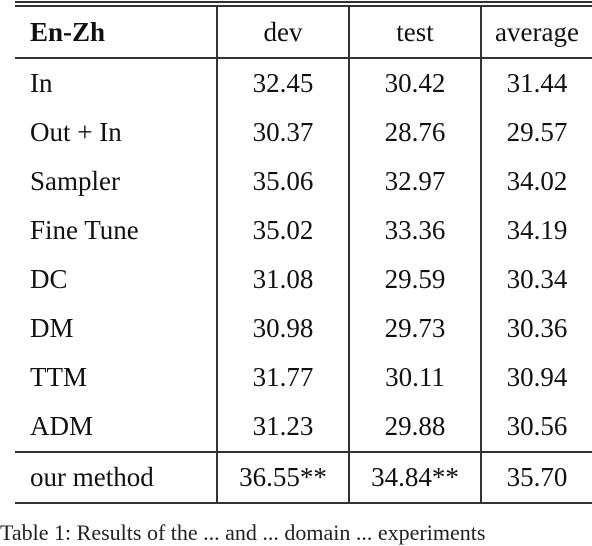  Describe the element at coordinates (415, 427) in the screenshot. I see `test-score: 29.88` at that location.